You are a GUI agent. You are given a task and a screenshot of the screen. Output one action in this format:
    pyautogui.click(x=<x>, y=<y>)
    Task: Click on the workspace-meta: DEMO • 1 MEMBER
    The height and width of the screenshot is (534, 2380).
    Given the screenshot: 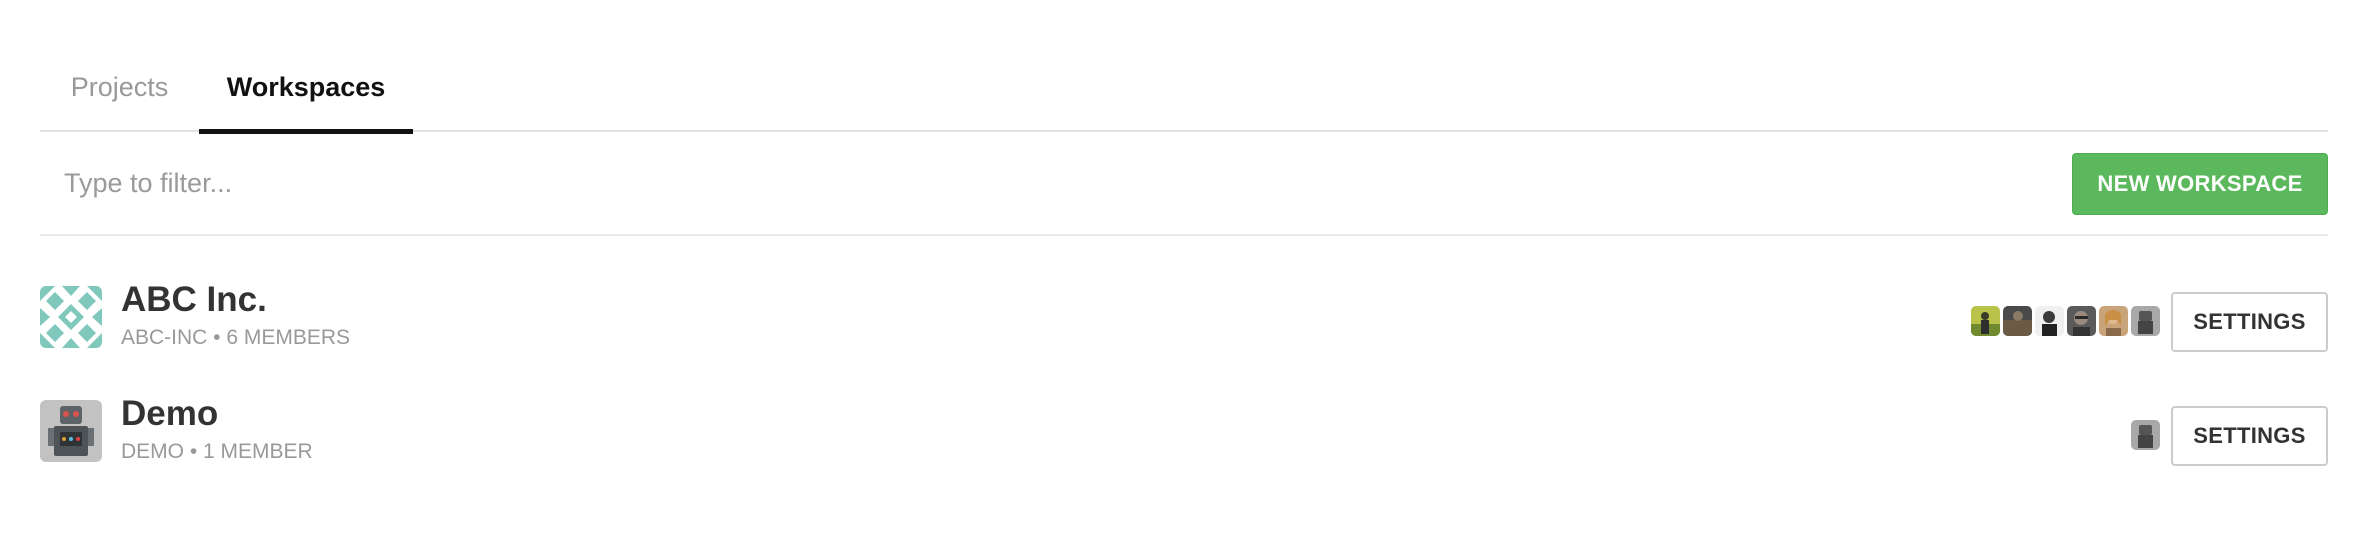 What is the action you would take?
    pyautogui.click(x=217, y=451)
    